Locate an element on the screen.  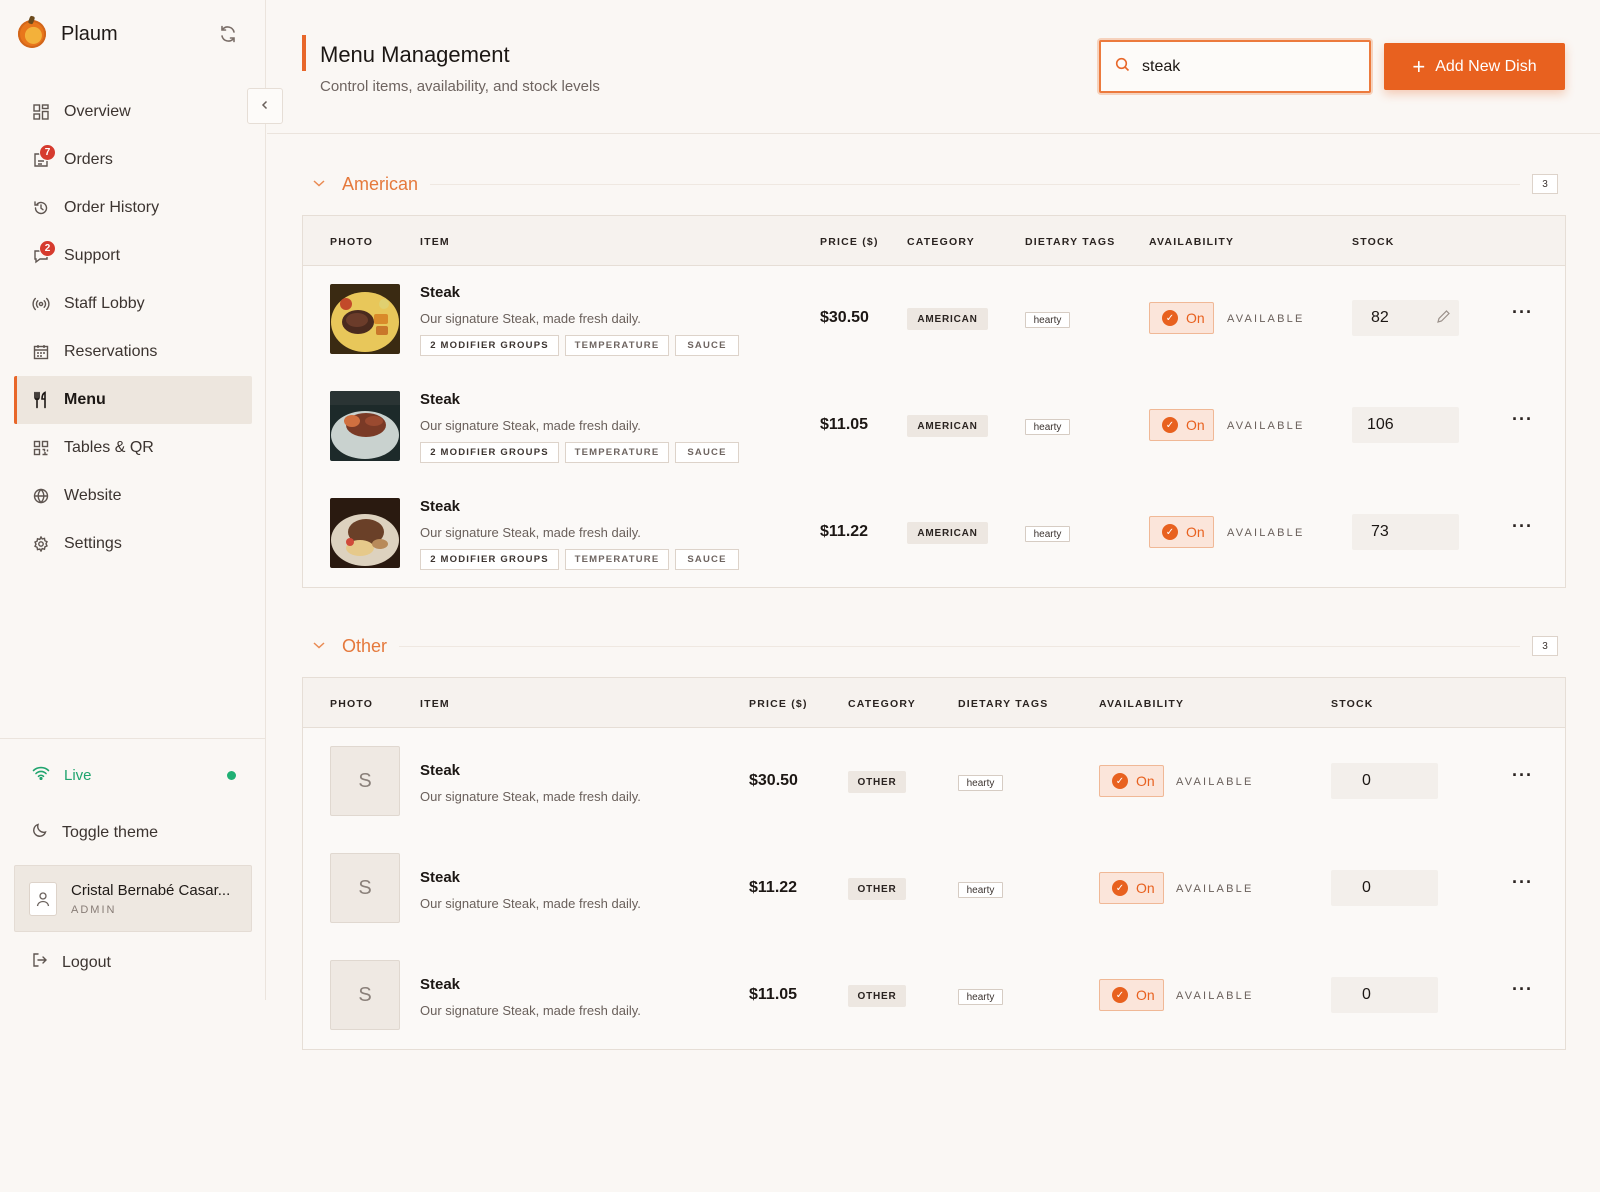
sidebar-item-label: Order History is located at coordinates (112, 207).